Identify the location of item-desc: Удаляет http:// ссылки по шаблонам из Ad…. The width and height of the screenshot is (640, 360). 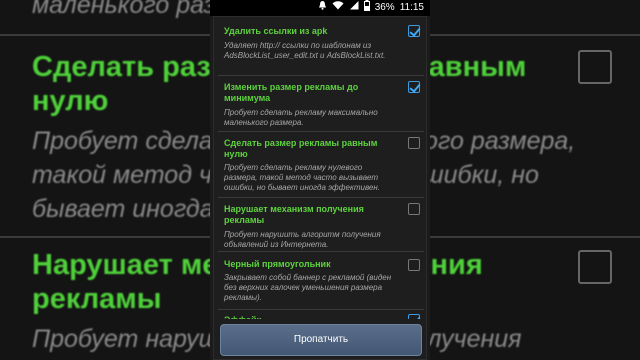
(305, 50).